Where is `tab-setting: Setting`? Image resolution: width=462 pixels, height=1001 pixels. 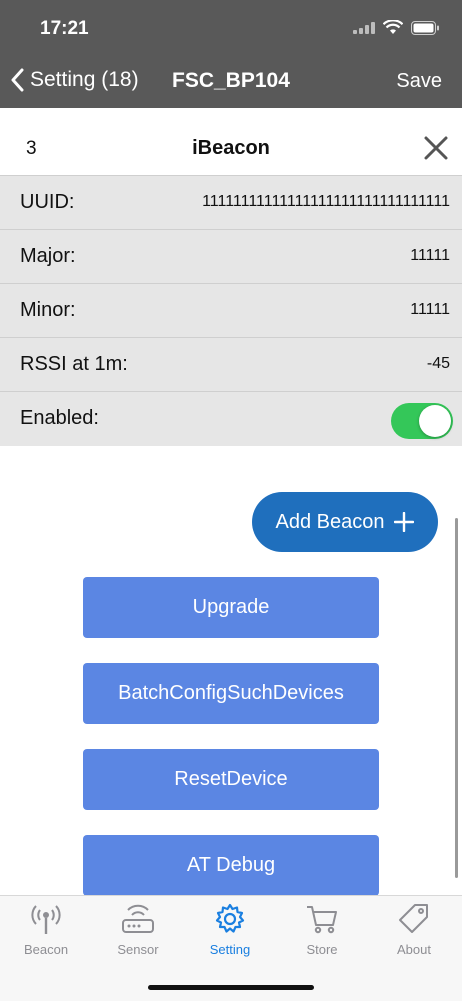
tab-setting: Setting is located at coordinates (230, 929).